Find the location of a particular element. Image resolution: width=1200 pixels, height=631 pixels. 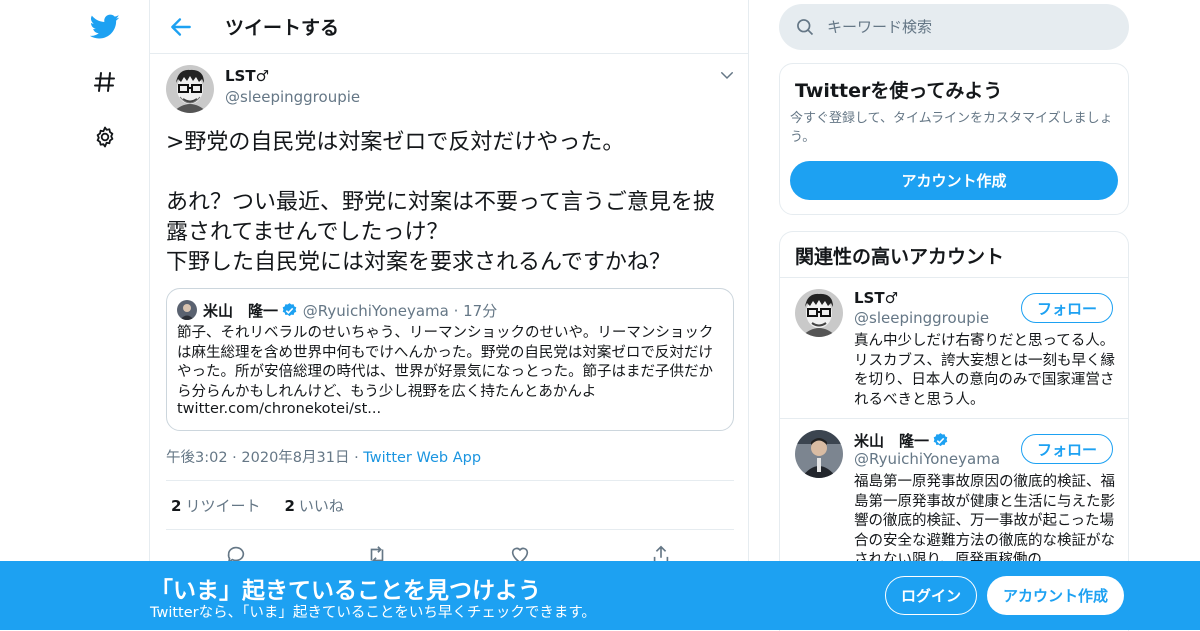

account-name: LST♂ is located at coordinates (876, 298).